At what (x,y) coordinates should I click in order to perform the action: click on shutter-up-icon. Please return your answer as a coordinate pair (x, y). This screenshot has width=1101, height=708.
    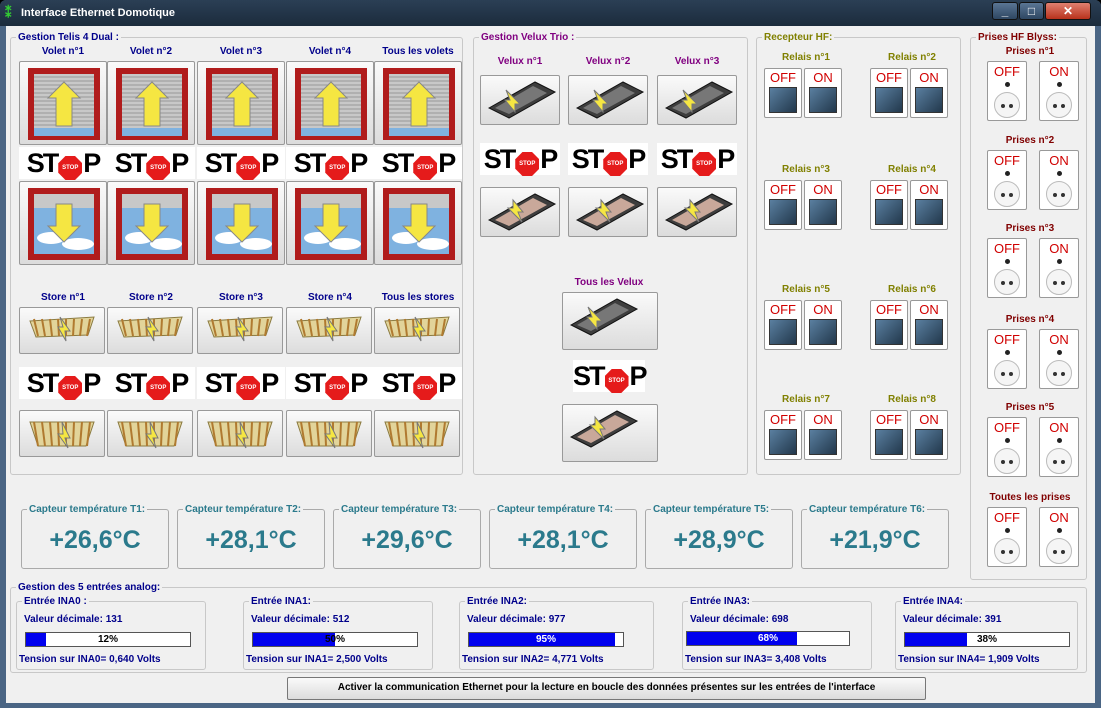
    Looking at the image, I should click on (152, 104).